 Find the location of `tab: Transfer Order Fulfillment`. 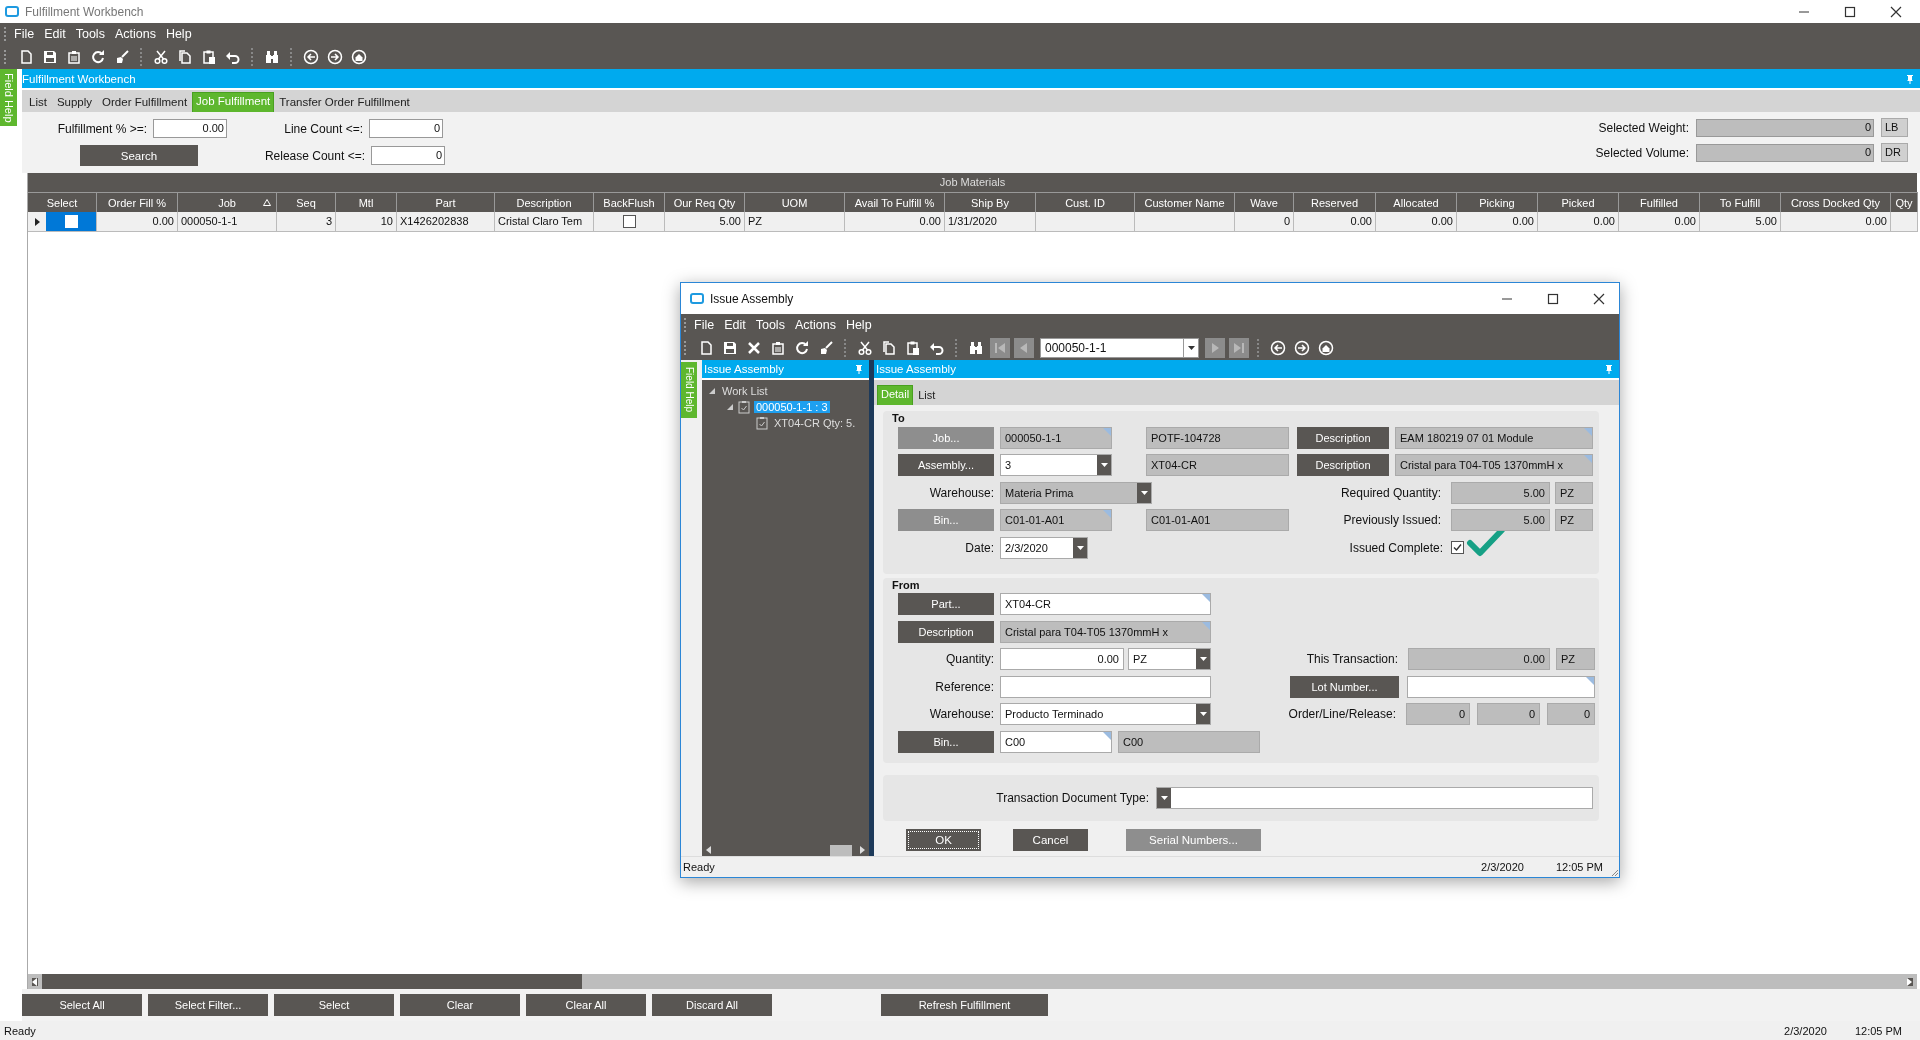

tab: Transfer Order Fulfillment is located at coordinates (344, 102).